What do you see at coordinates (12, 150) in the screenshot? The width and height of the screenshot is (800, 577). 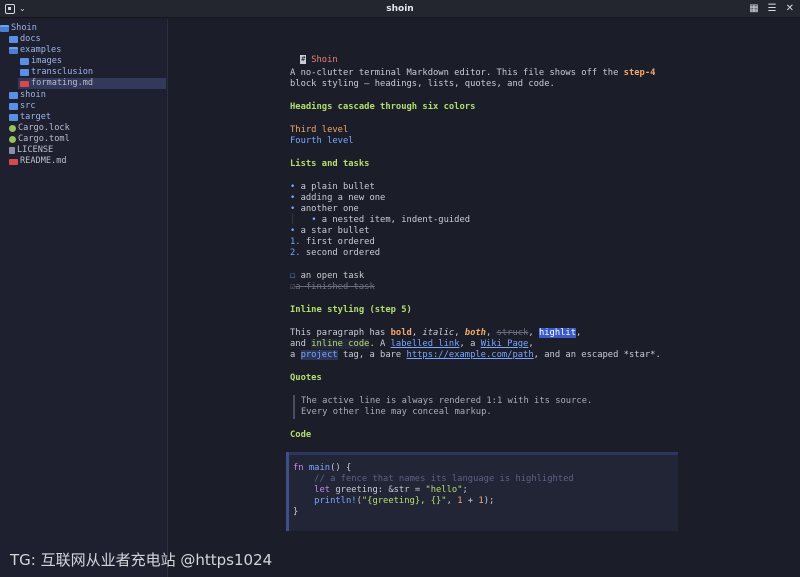 I see `license-file-icon` at bounding box center [12, 150].